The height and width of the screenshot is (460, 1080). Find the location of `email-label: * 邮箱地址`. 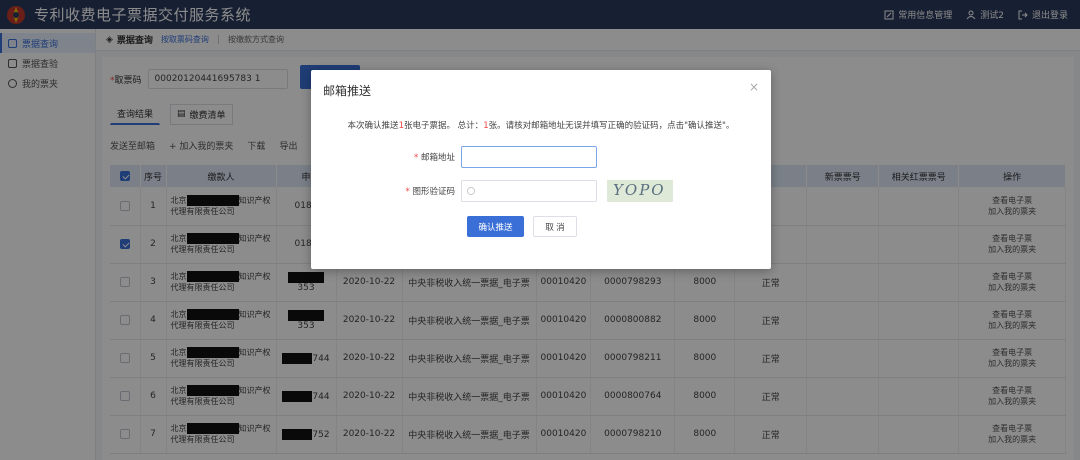

email-label: * 邮箱地址 is located at coordinates (434, 158).